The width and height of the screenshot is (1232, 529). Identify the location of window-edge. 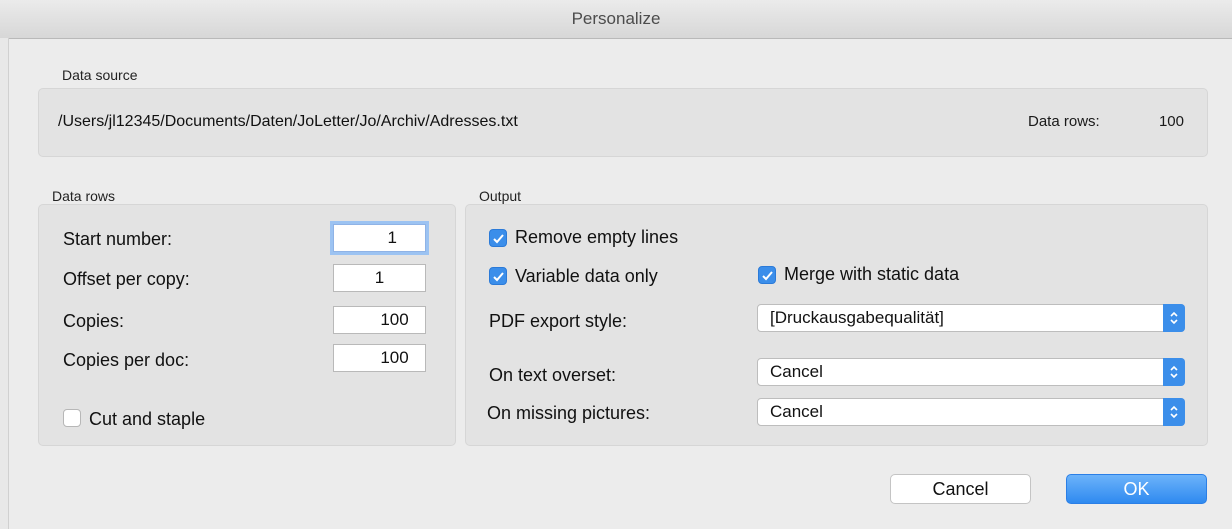
(4, 283).